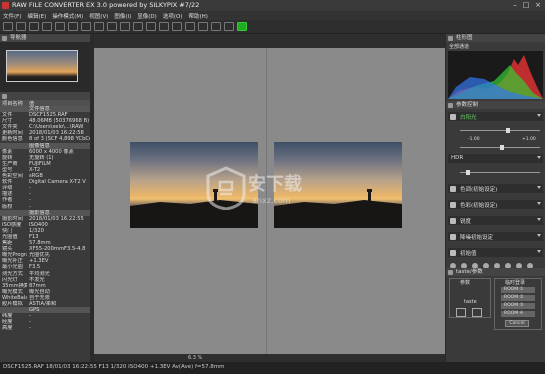 Image resolution: width=545 pixels, height=374 pixels. What do you see at coordinates (45, 328) in the screenshot?
I see `info-row: 高度 -` at bounding box center [45, 328].